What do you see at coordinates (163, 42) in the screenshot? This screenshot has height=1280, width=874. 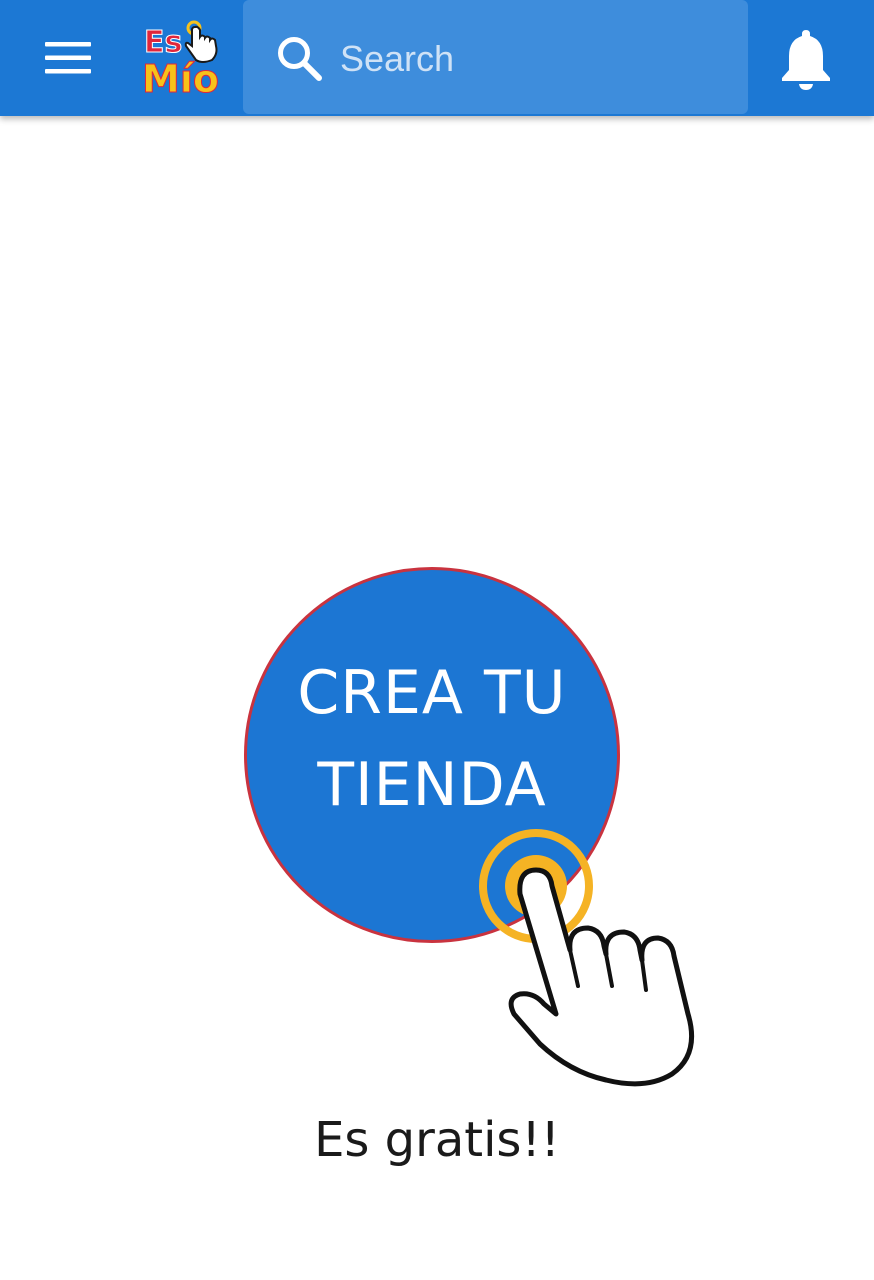 I see `logo-top-text: Es` at bounding box center [163, 42].